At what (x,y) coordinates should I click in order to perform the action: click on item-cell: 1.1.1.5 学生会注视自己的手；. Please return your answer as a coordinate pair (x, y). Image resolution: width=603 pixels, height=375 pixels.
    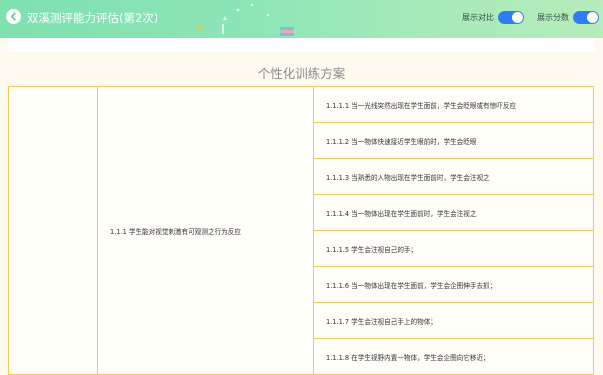
    Looking at the image, I should click on (453, 248).